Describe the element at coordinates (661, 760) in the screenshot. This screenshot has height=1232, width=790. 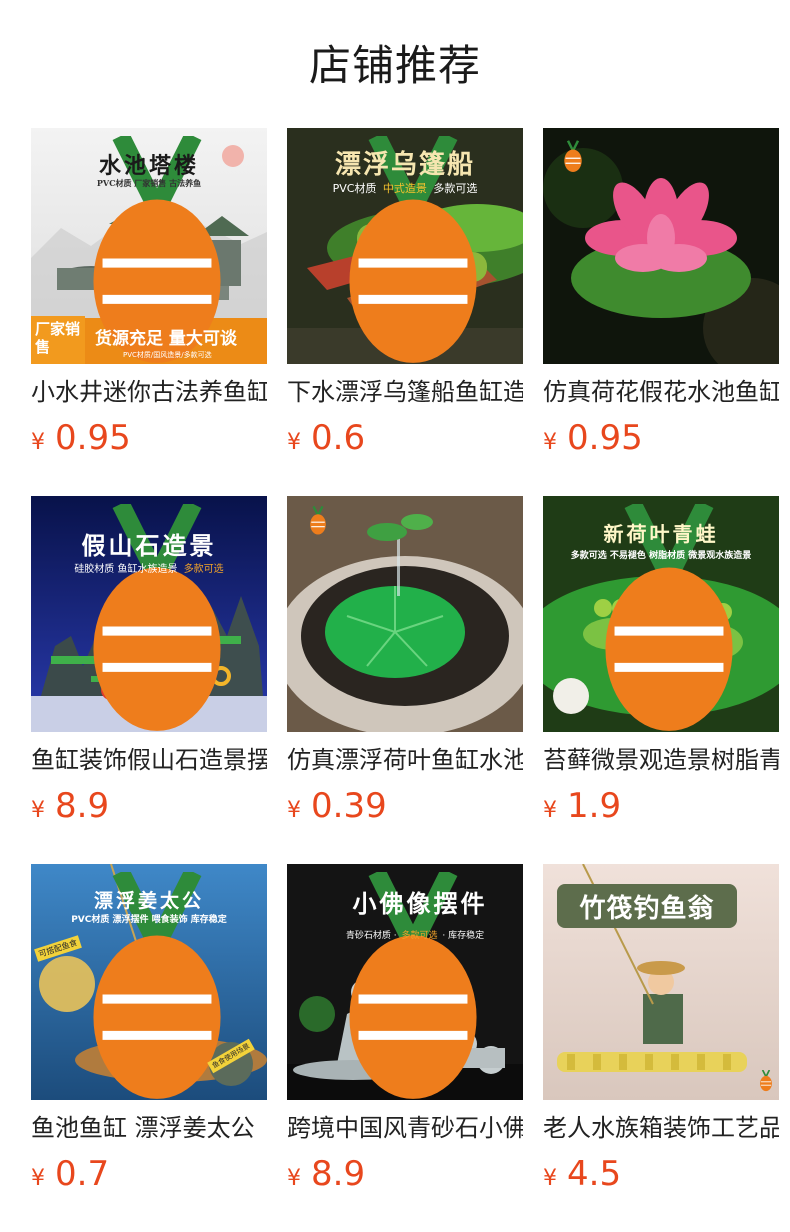
I see `product-name: 苔藓微景观造景树脂青蛙` at that location.